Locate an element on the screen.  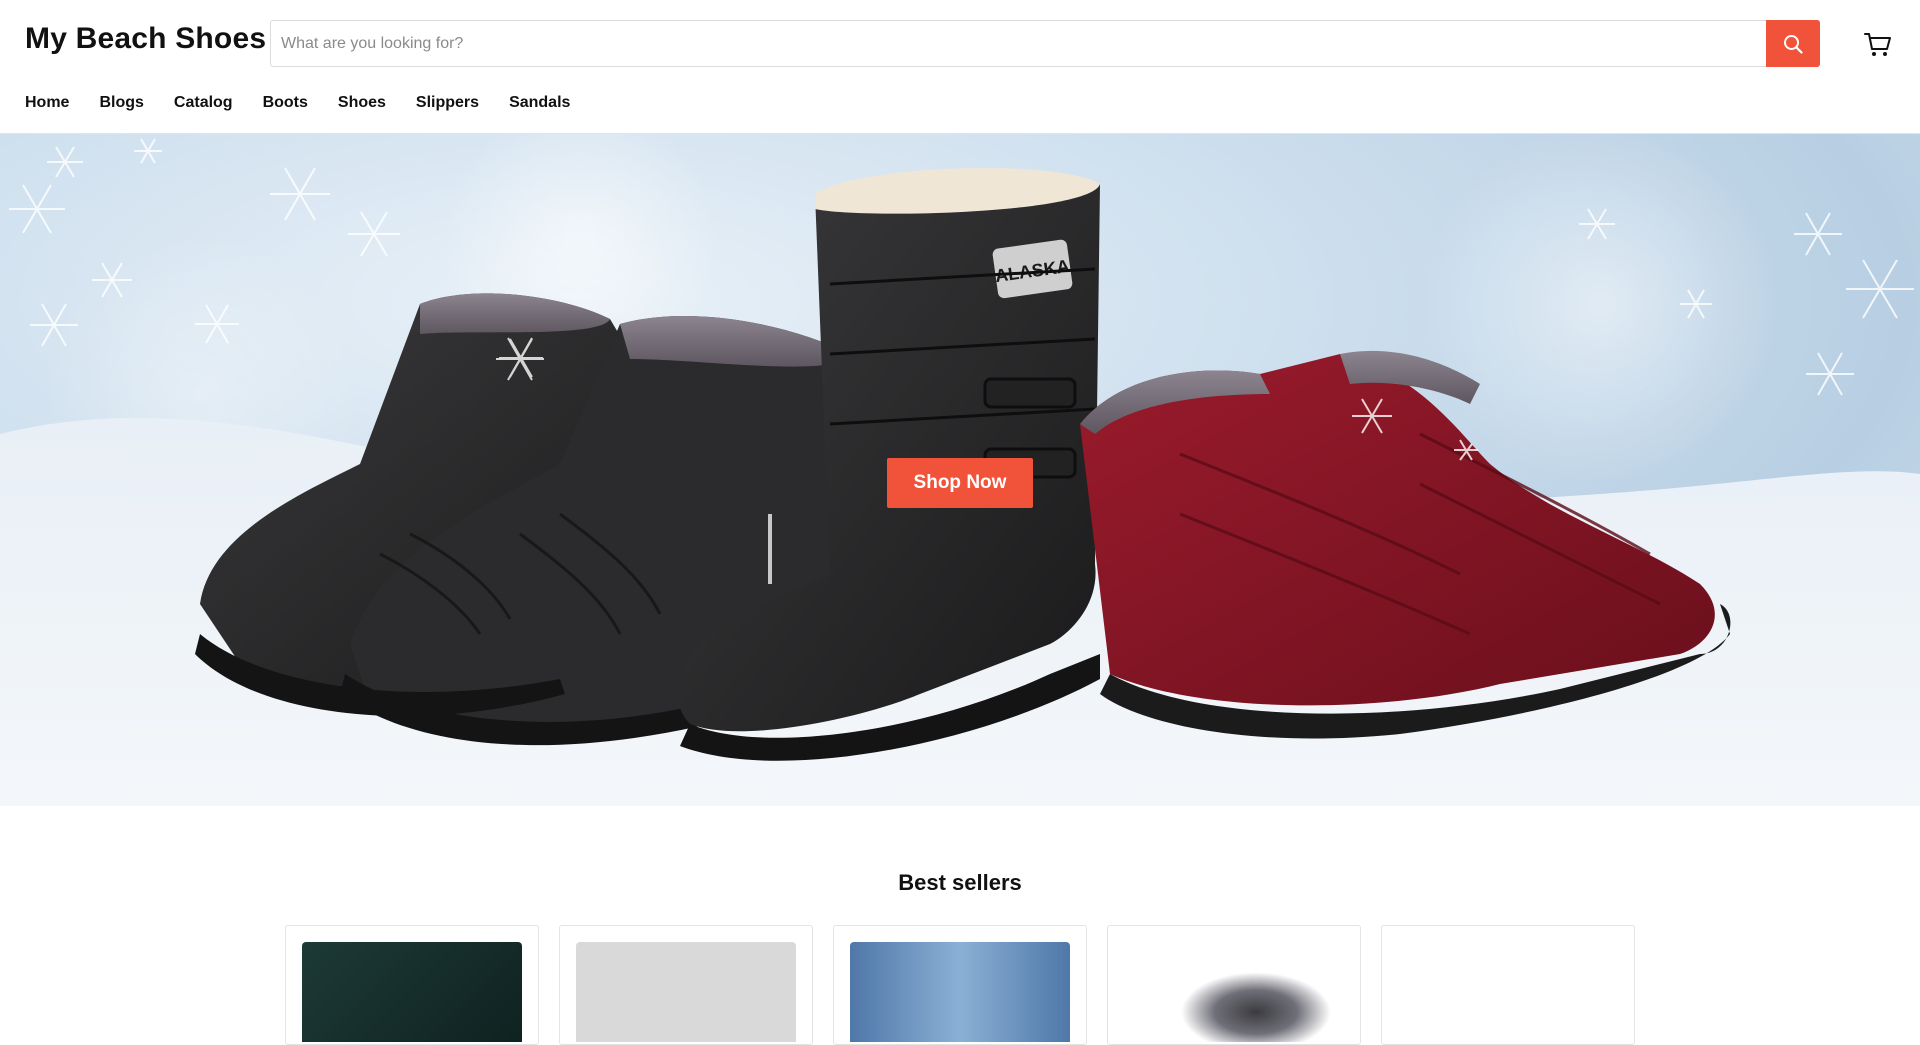
cart-icon is located at coordinates (1877, 44).